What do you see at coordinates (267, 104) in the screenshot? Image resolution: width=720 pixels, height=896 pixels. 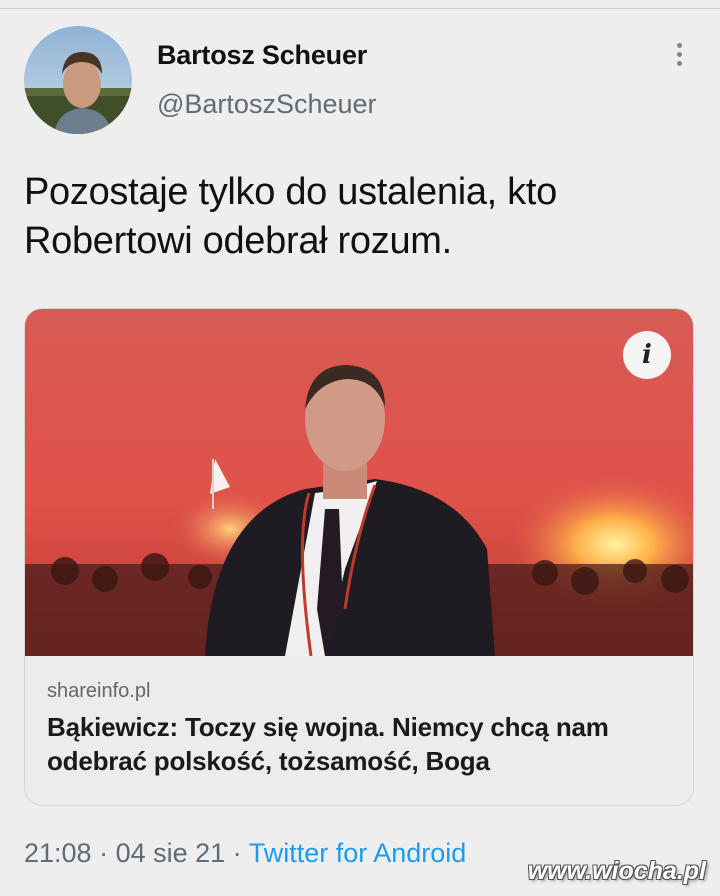 I see `author-handle: @BartoszScheuer` at bounding box center [267, 104].